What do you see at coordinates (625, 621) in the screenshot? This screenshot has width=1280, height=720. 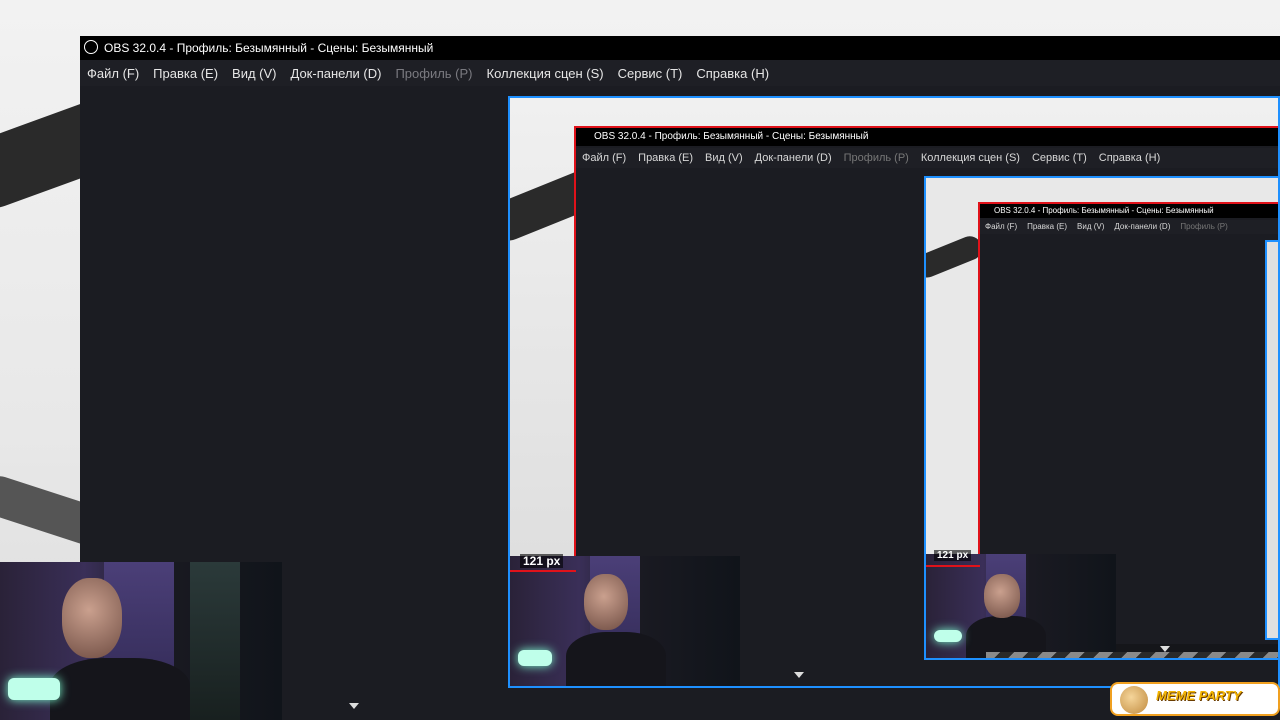 I see `preview-webcam` at bounding box center [625, 621].